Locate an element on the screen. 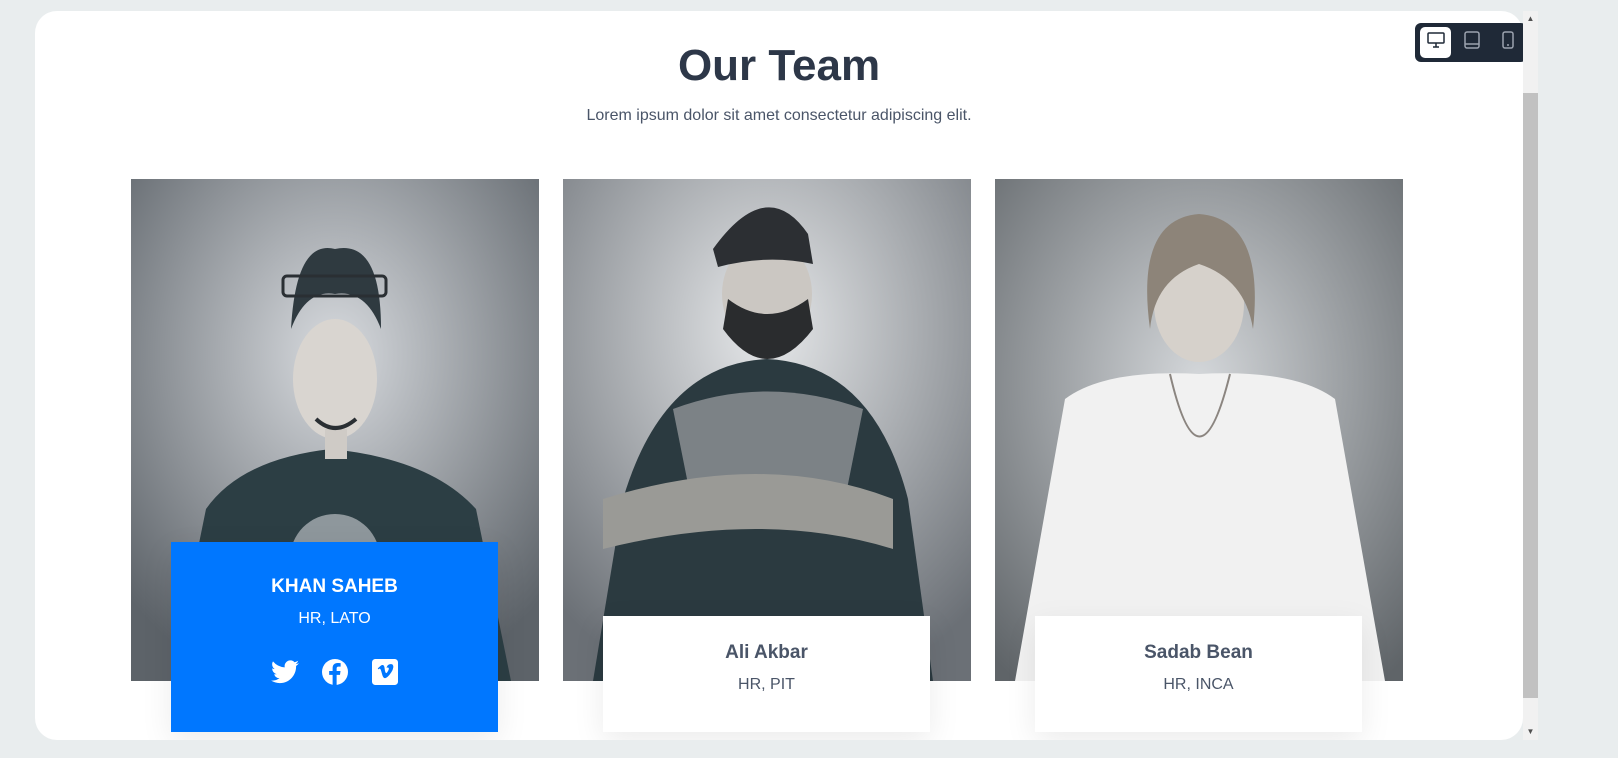 This screenshot has height=758, width=1618. tablet-icon is located at coordinates (1471, 42).